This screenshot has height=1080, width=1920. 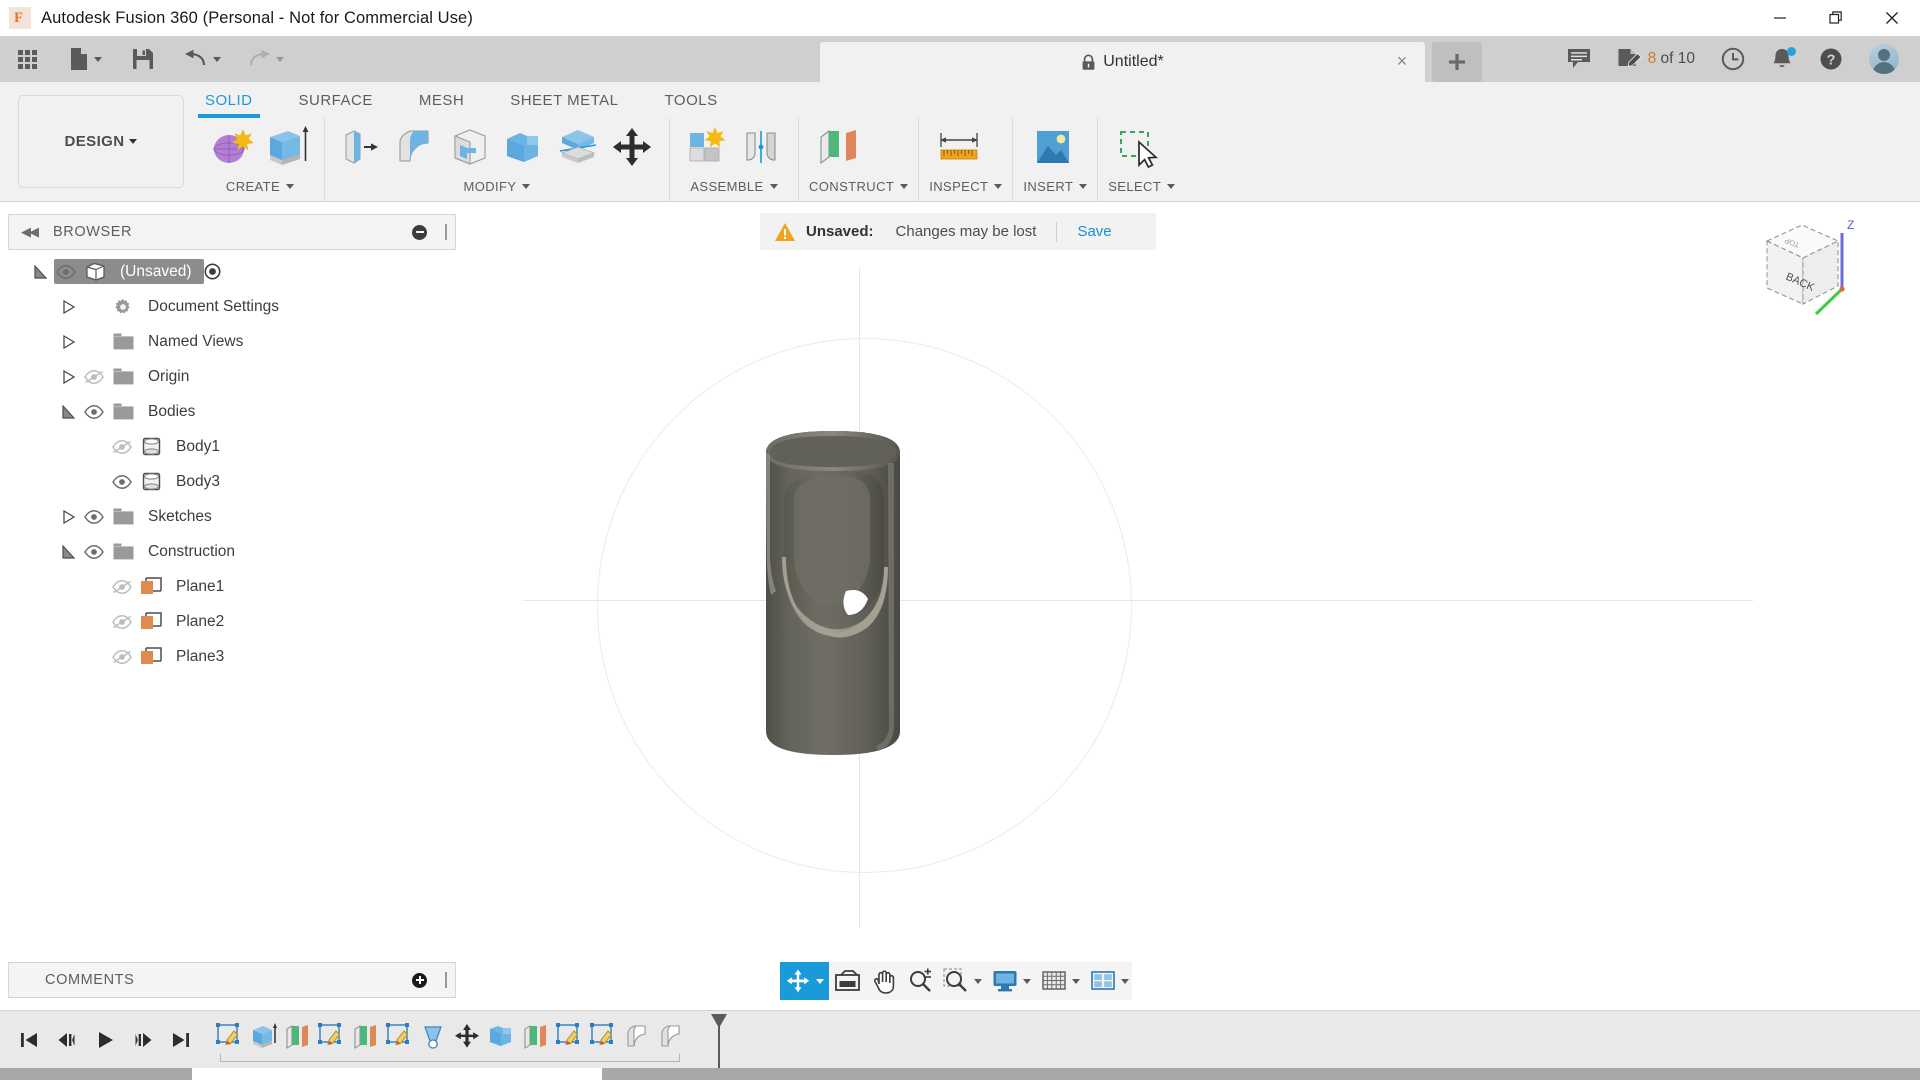 I want to click on show-data-panel-button, so click(x=27, y=59).